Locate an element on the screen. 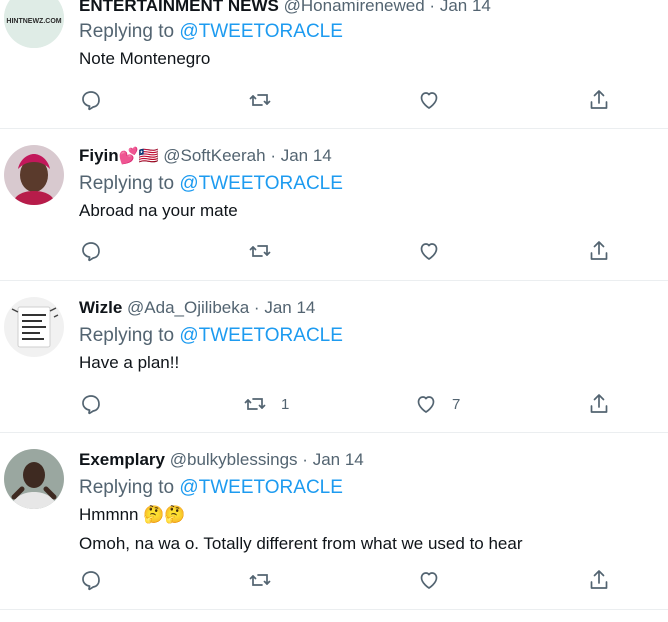  name-emoji: 💕🇱🇷 is located at coordinates (138, 156).